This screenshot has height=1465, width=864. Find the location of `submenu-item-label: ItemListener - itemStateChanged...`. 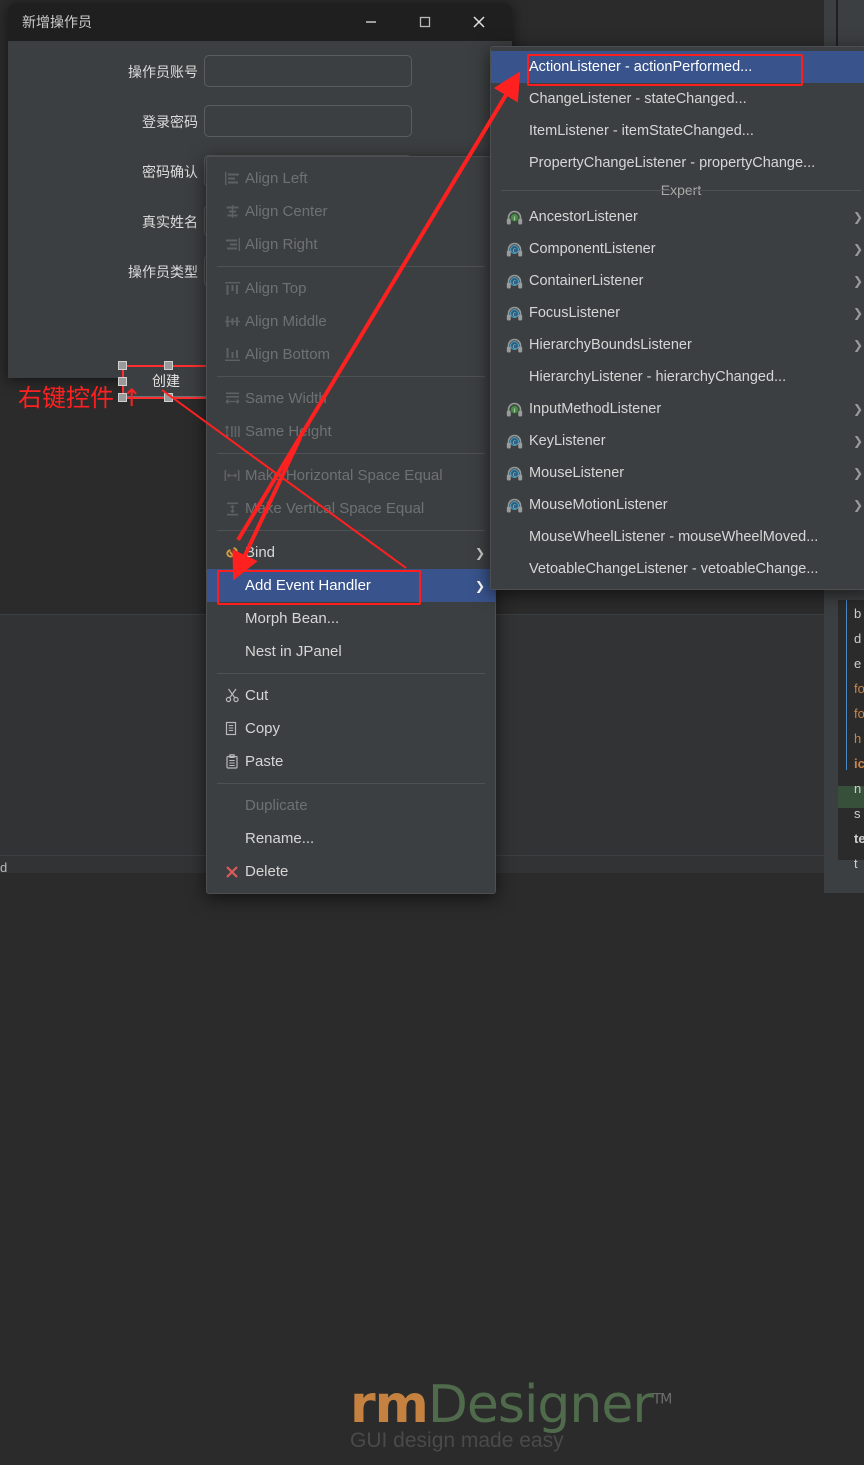

submenu-item-label: ItemListener - itemStateChanged... is located at coordinates (641, 131).